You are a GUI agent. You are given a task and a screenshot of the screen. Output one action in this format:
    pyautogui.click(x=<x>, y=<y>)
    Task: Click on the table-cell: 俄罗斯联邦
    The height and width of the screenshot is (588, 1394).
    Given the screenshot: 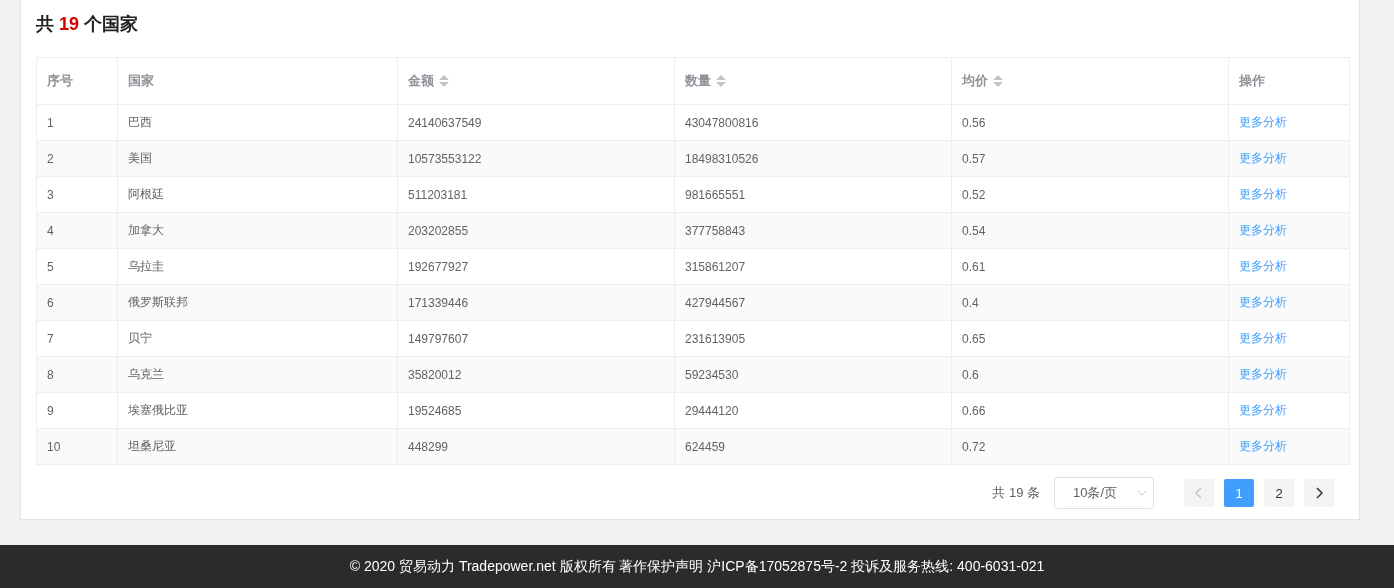 What is the action you would take?
    pyautogui.click(x=257, y=302)
    